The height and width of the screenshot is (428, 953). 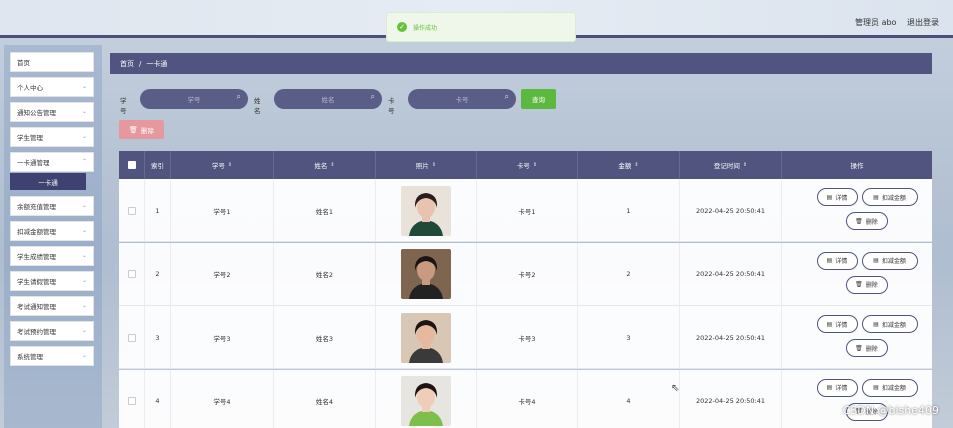 What do you see at coordinates (629, 274) in the screenshot?
I see `cell-amount: 2` at bounding box center [629, 274].